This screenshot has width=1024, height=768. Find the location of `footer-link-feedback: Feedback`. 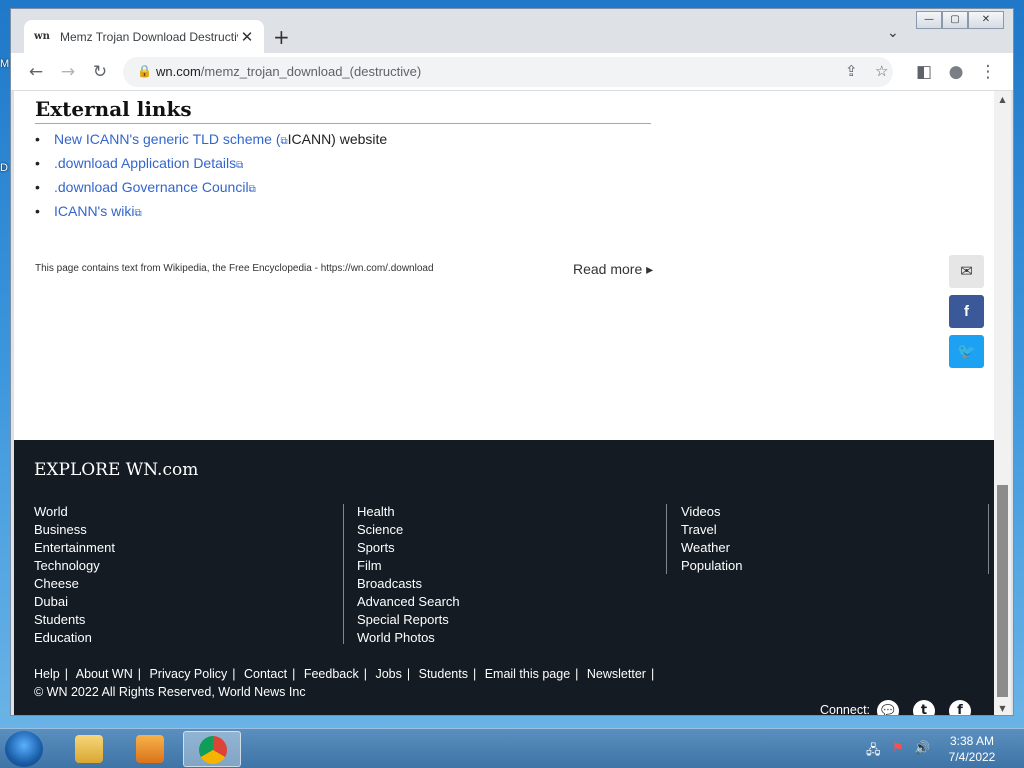

footer-link-feedback: Feedback is located at coordinates (331, 674).